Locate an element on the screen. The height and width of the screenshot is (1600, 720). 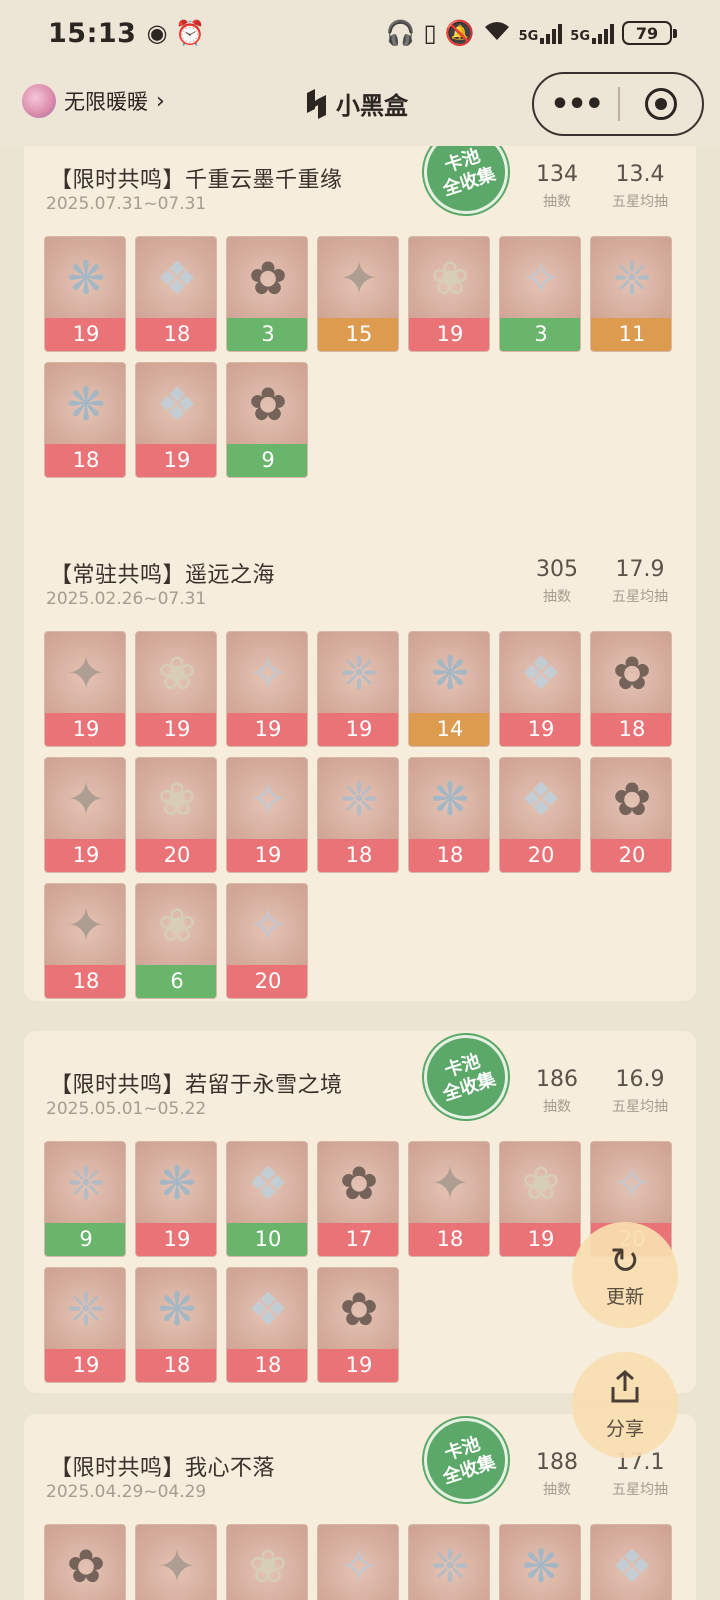
pool-date-range: 2025.02.26~07.31 is located at coordinates (126, 599).